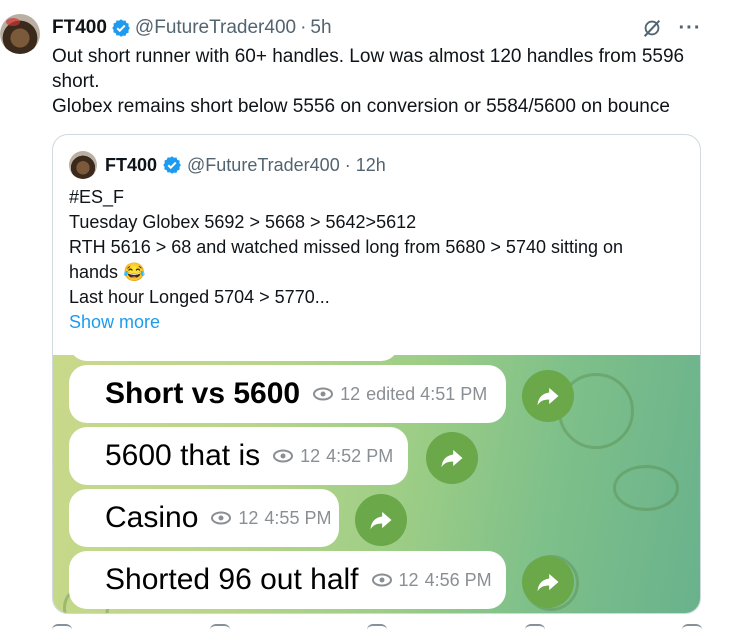 The image size is (732, 638). I want to click on message-bubble: Shorted 96 out half 12 4:56 PM, so click(287, 580).